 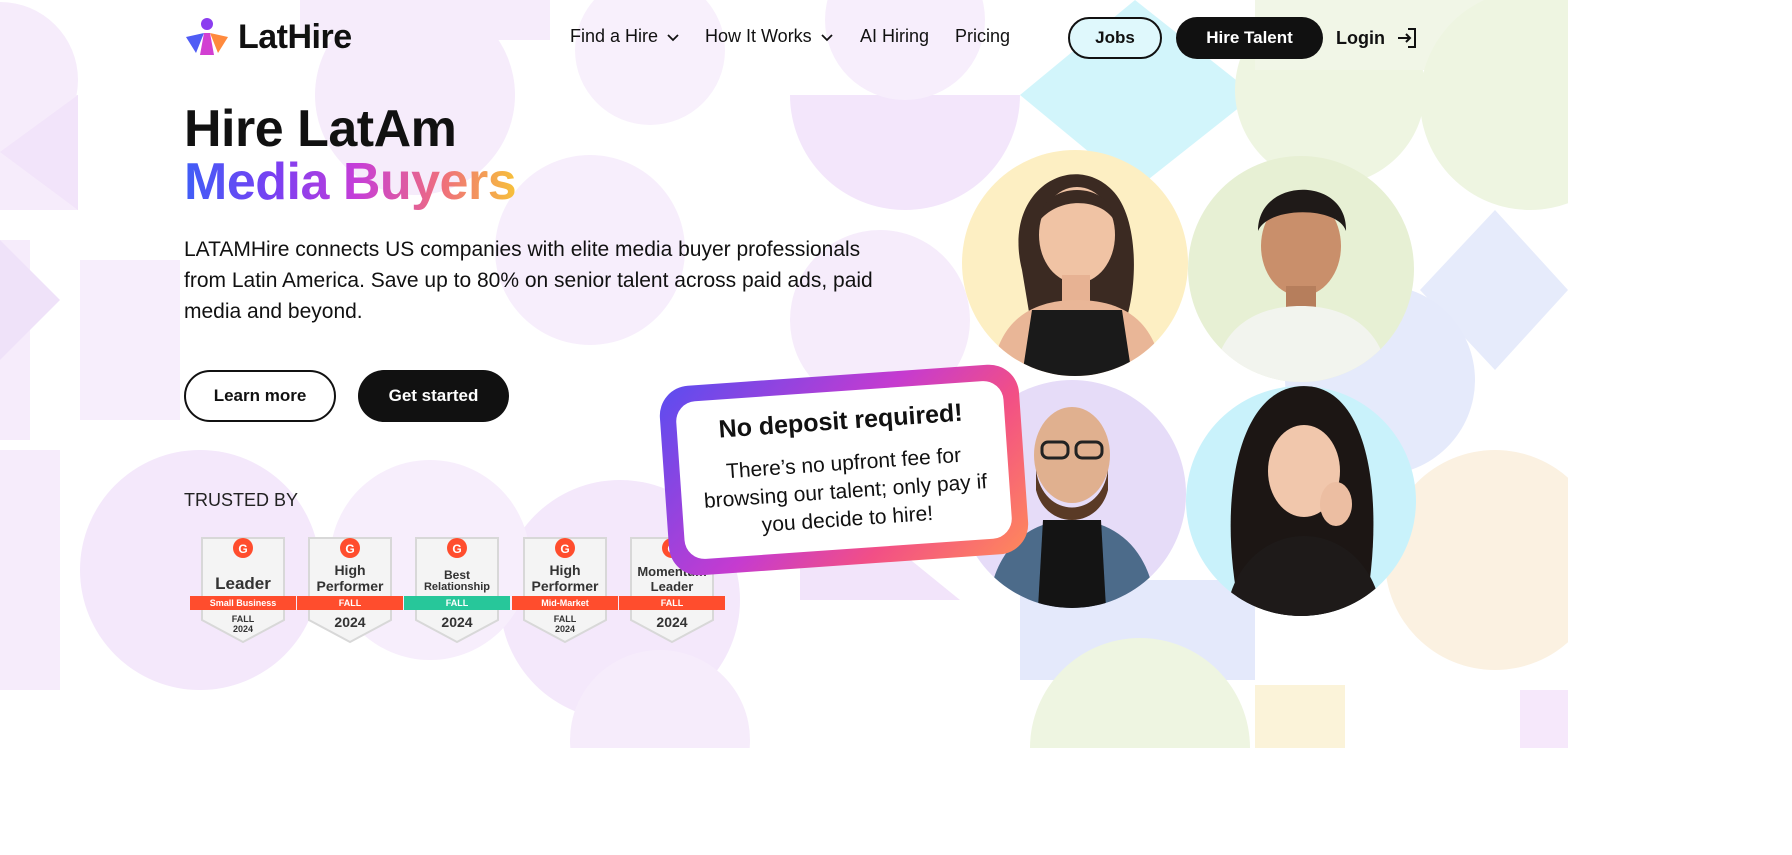 I want to click on nav-pricing-label: Pricing, so click(x=983, y=36).